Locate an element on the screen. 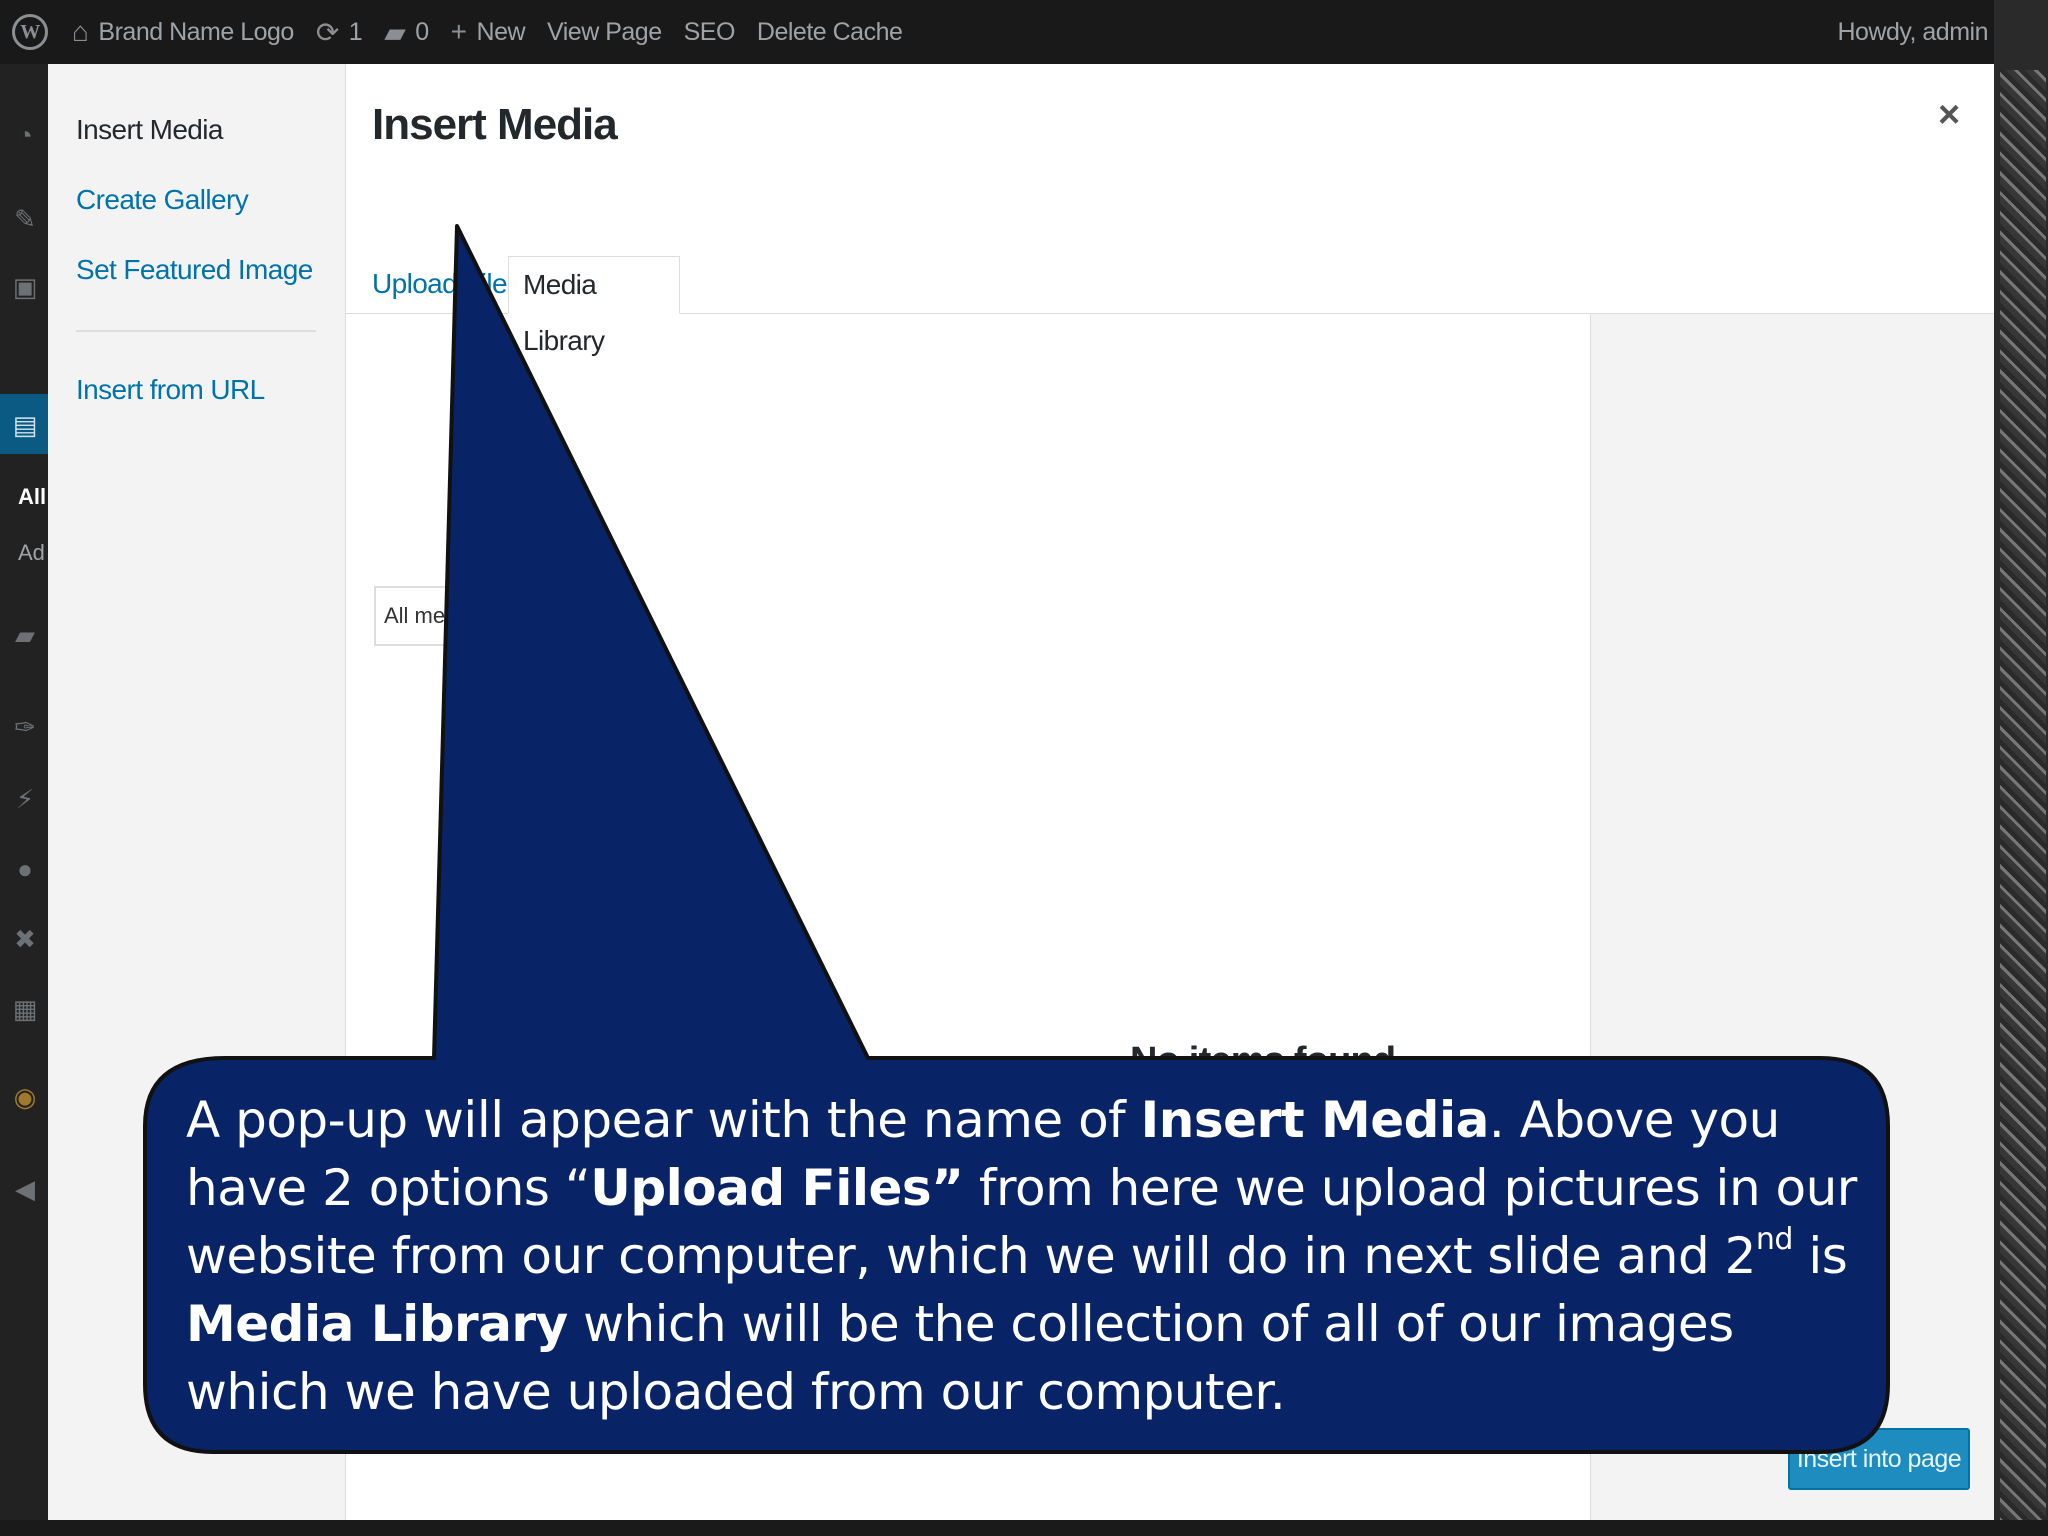 This screenshot has width=2048, height=1536. view-page-link: View Page is located at coordinates (604, 32).